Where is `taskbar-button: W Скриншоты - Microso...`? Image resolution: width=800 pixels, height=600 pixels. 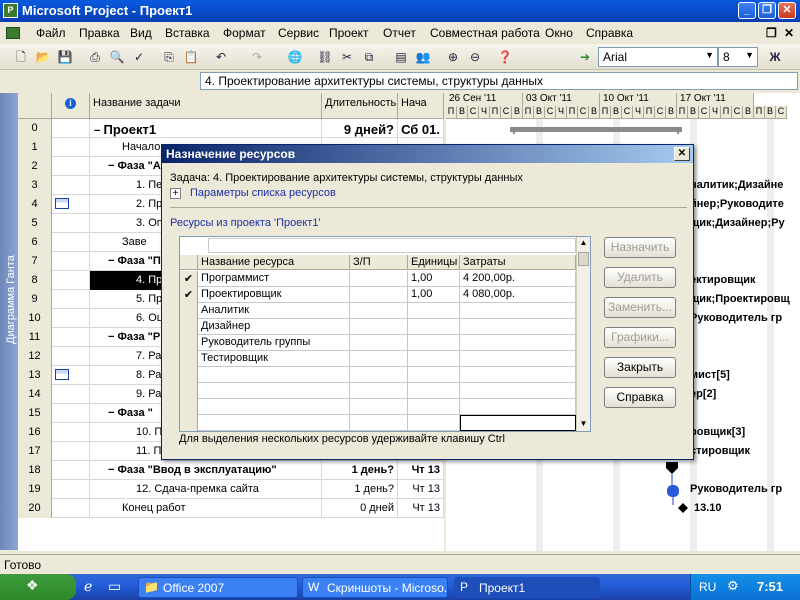
taskbar-button: W Скриншоты - Microso... is located at coordinates (375, 587).